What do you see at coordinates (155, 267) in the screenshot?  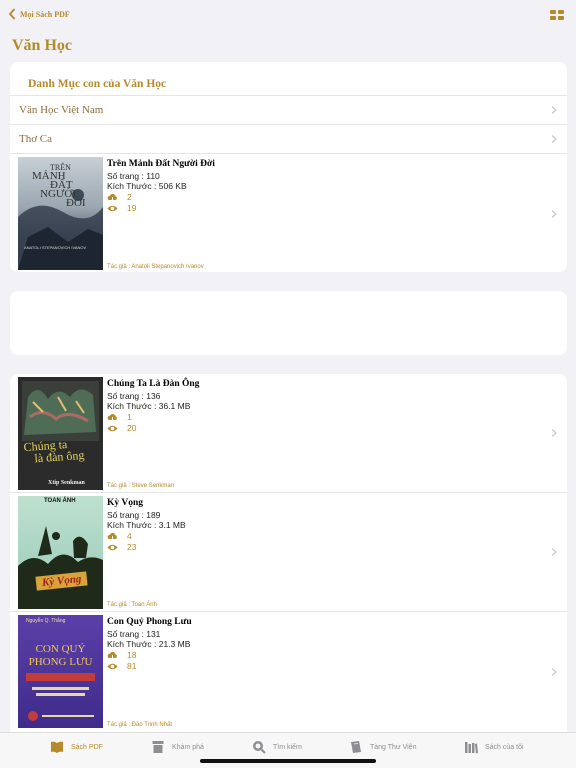 I see `book-author: Tác giả : Anatoli Stepanovich Ivanov` at bounding box center [155, 267].